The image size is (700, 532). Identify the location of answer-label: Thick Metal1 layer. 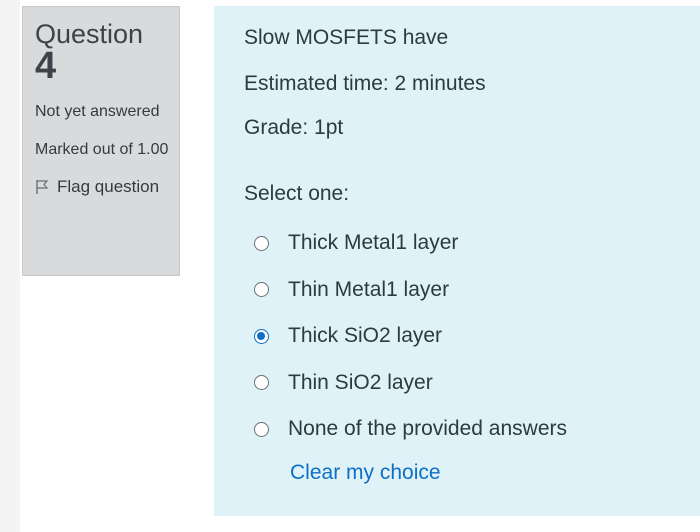
(373, 243).